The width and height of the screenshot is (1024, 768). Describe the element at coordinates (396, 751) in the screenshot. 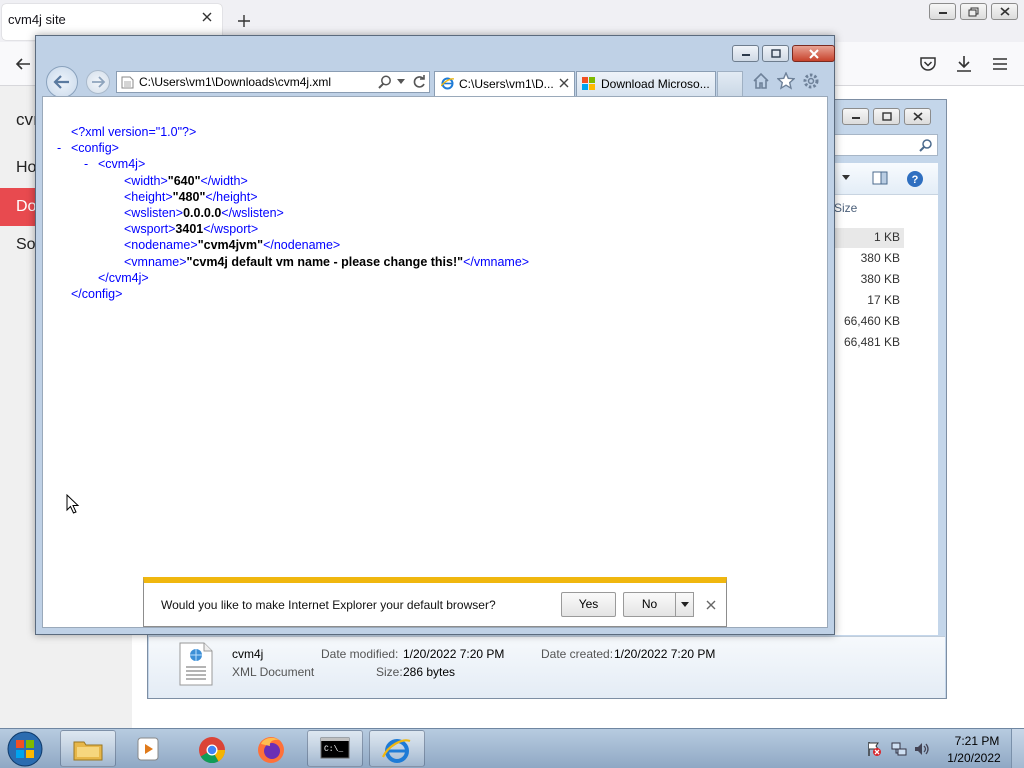

I see `internet-explorer-icon` at that location.